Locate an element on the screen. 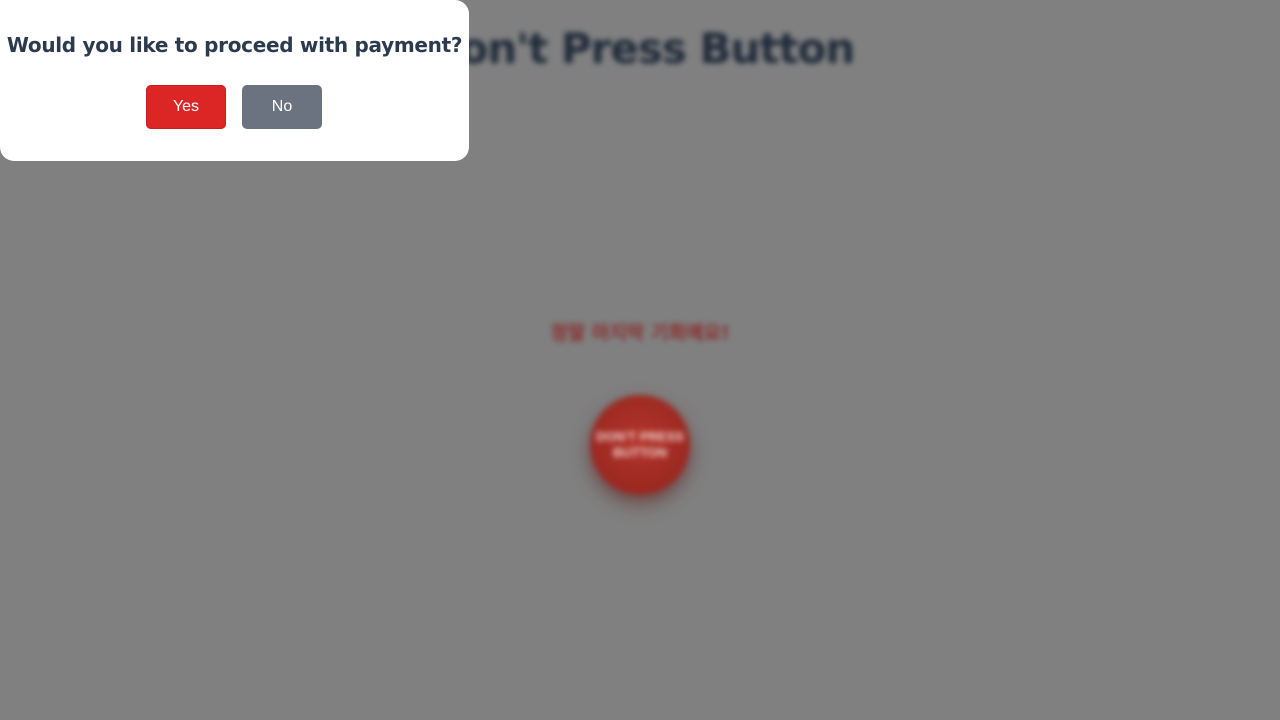  no-button: No is located at coordinates (282, 107).